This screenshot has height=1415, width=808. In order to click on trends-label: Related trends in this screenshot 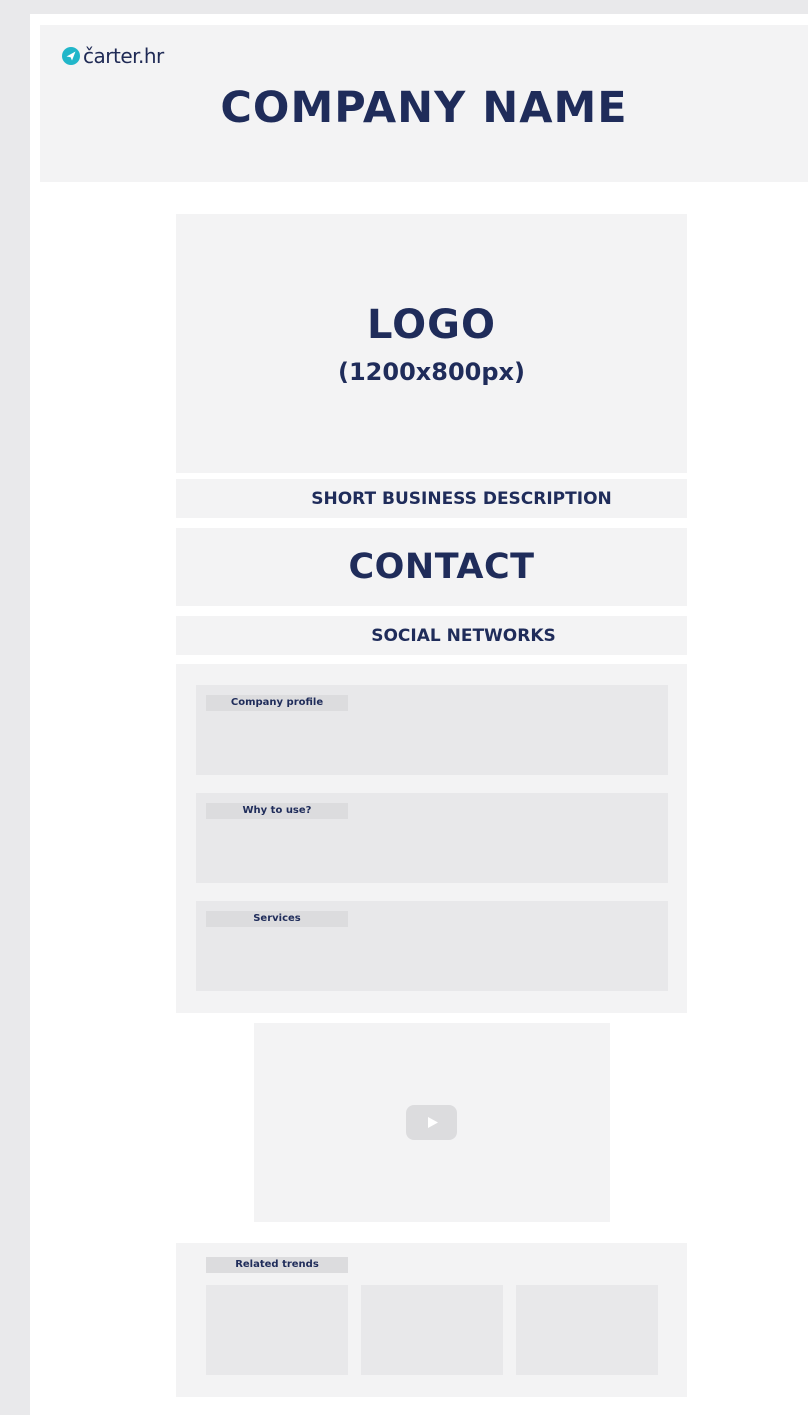, I will do `click(277, 1265)`.